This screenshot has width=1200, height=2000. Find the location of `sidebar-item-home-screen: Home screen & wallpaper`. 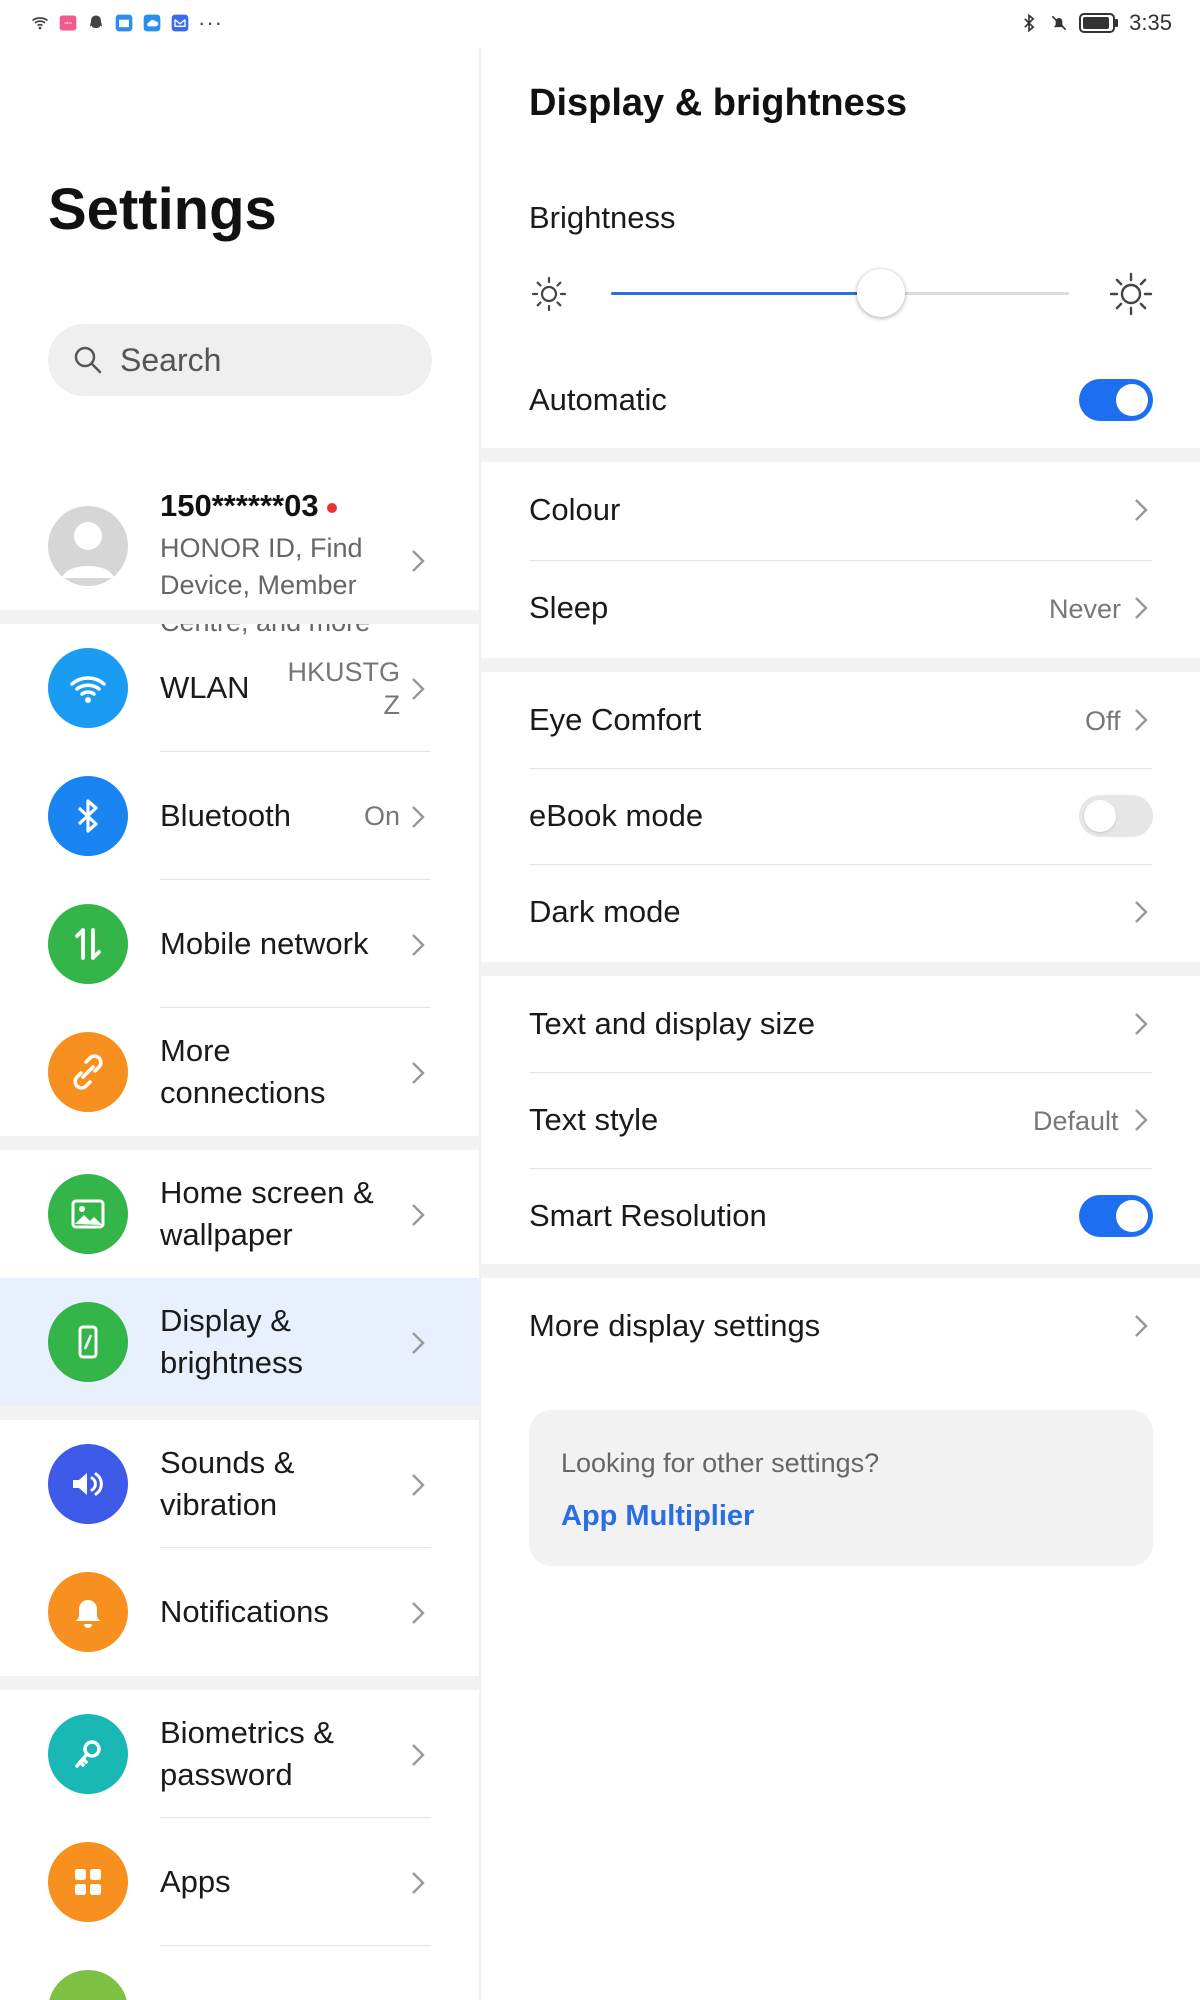

sidebar-item-home-screen: Home screen & wallpaper is located at coordinates (239, 1214).